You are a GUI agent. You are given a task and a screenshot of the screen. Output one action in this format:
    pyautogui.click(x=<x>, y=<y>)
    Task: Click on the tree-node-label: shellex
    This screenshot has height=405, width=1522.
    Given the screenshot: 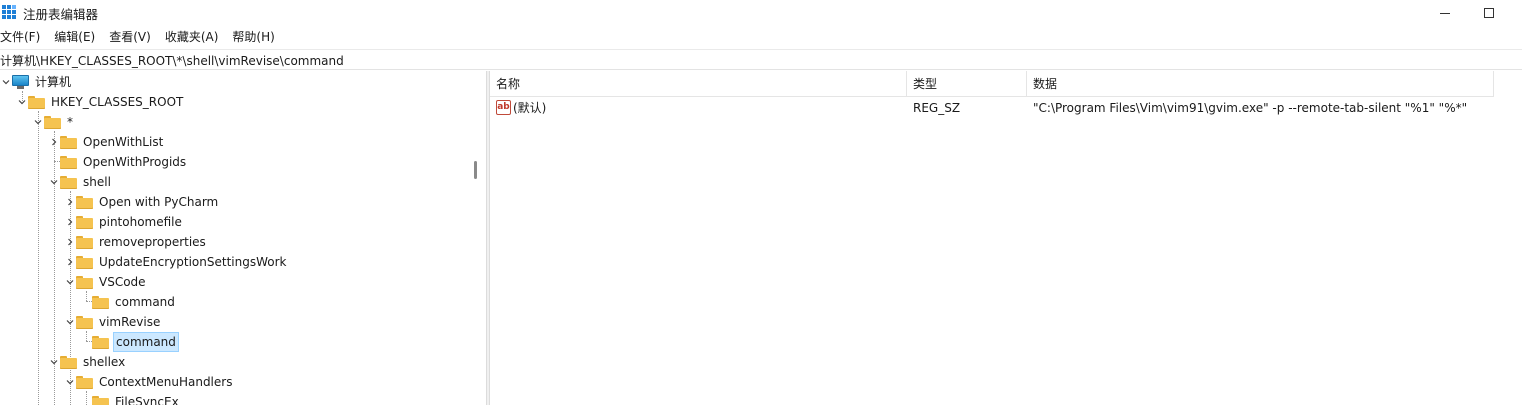 What is the action you would take?
    pyautogui.click(x=104, y=362)
    